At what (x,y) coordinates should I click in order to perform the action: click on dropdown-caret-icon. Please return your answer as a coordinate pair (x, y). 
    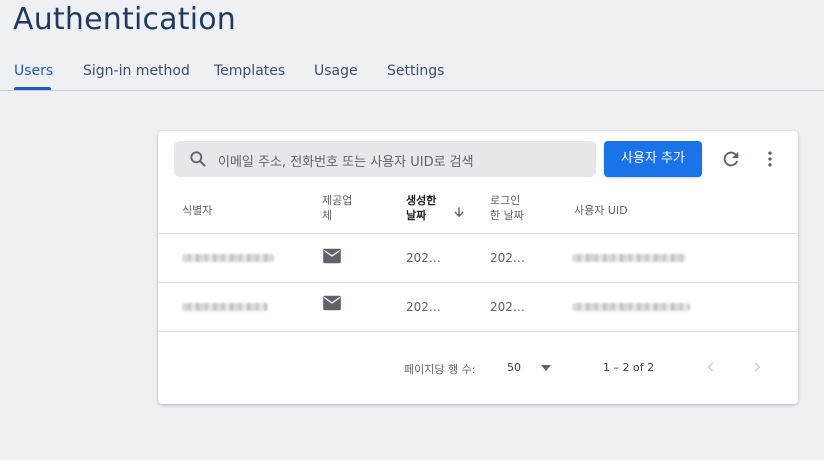
    Looking at the image, I should click on (546, 368).